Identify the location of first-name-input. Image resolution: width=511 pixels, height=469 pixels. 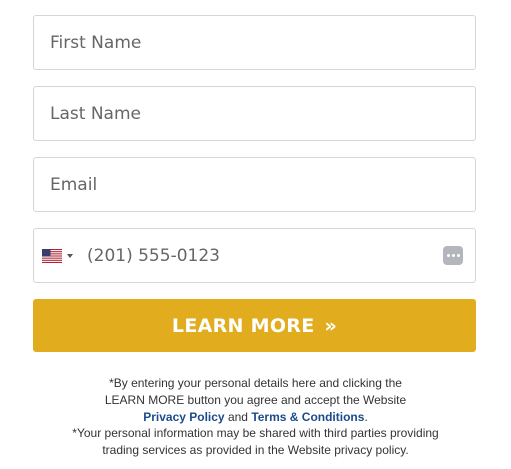
(254, 42).